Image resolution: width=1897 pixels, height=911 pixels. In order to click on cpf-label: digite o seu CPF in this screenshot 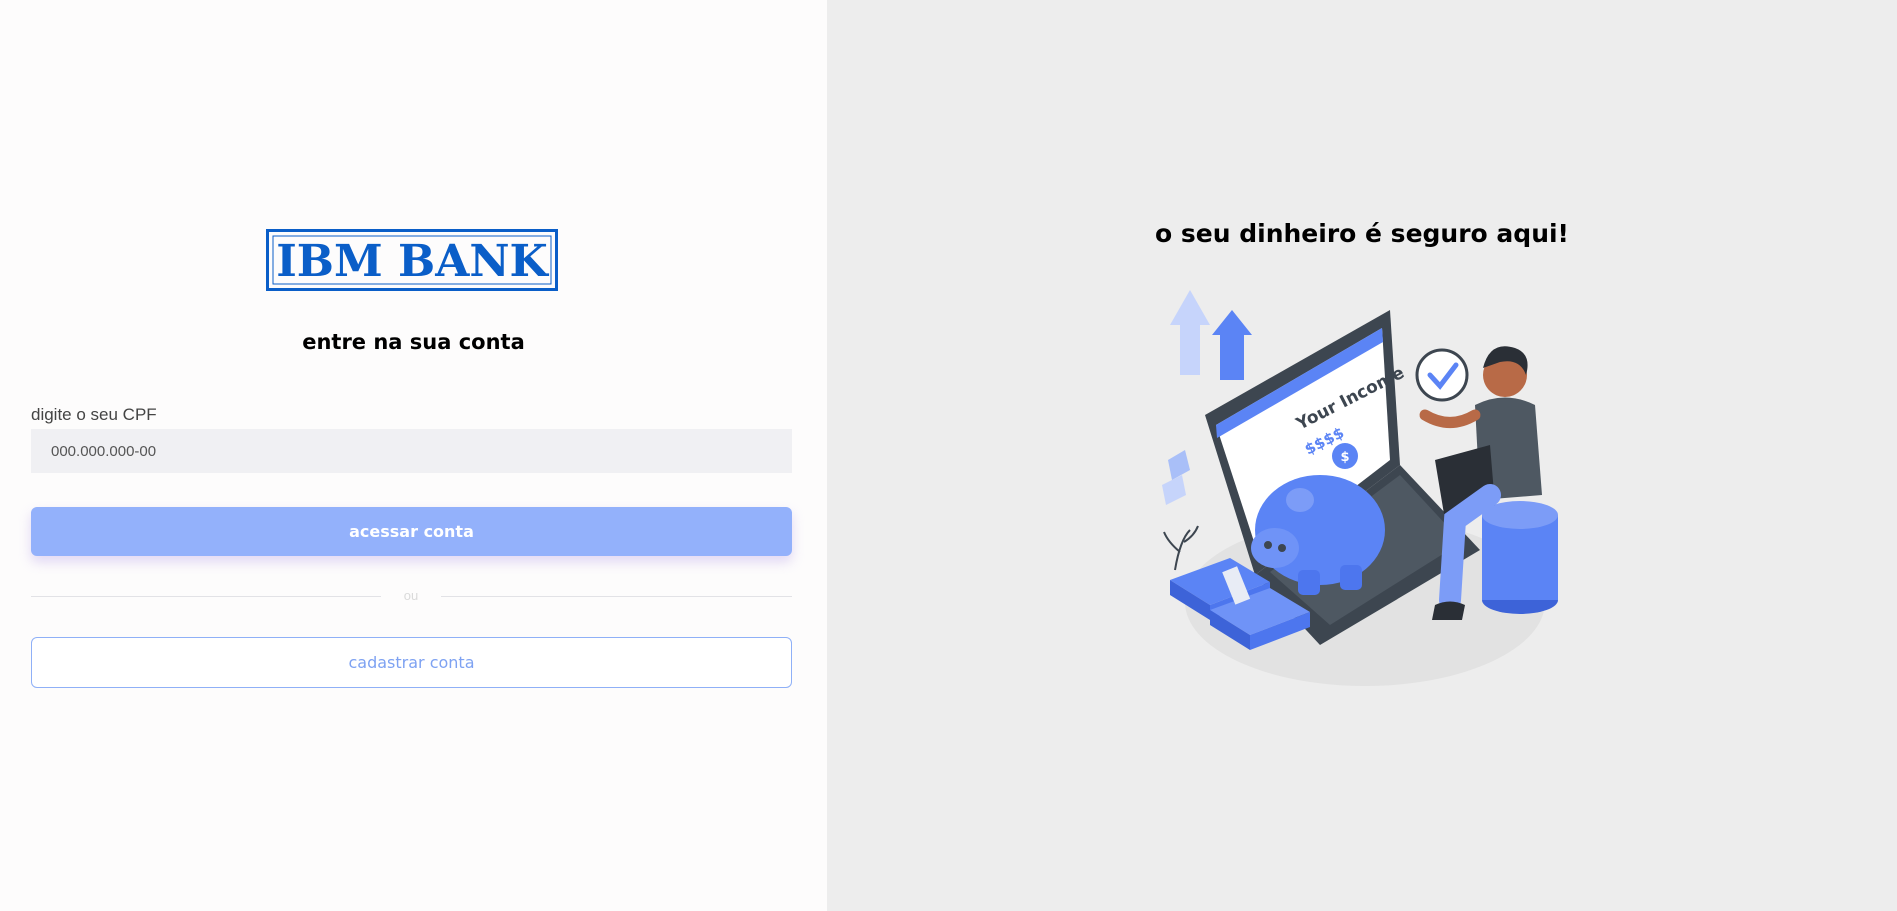, I will do `click(94, 414)`.